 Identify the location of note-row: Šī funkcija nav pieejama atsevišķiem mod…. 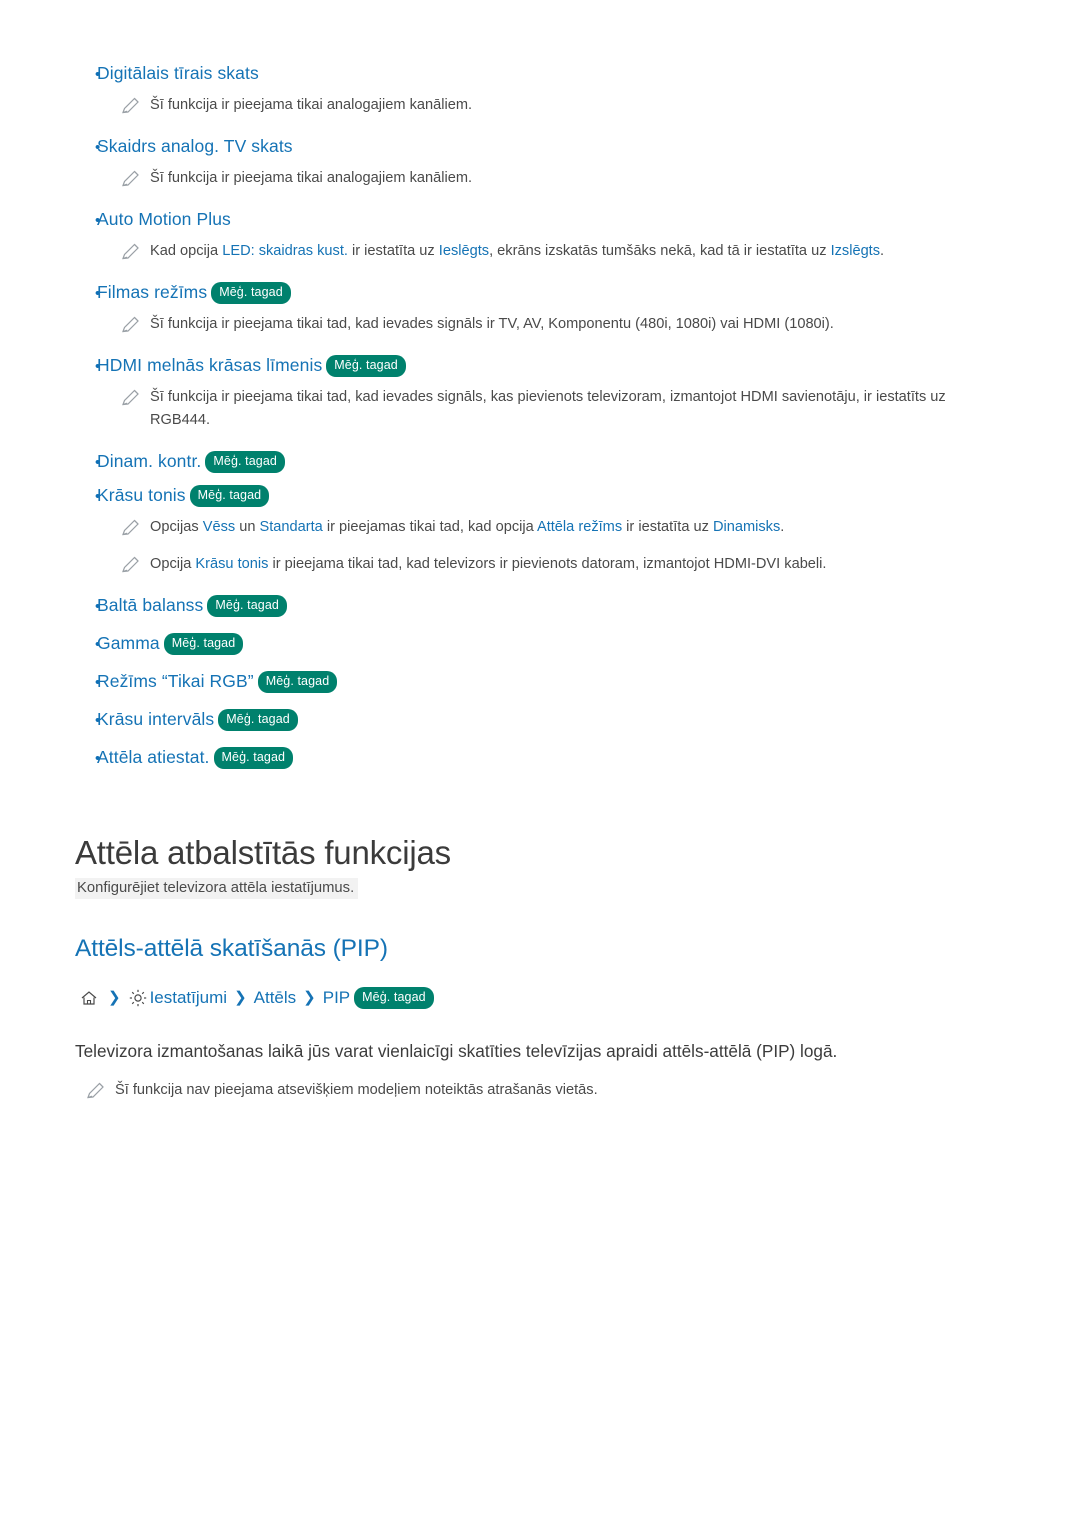
(540, 1090).